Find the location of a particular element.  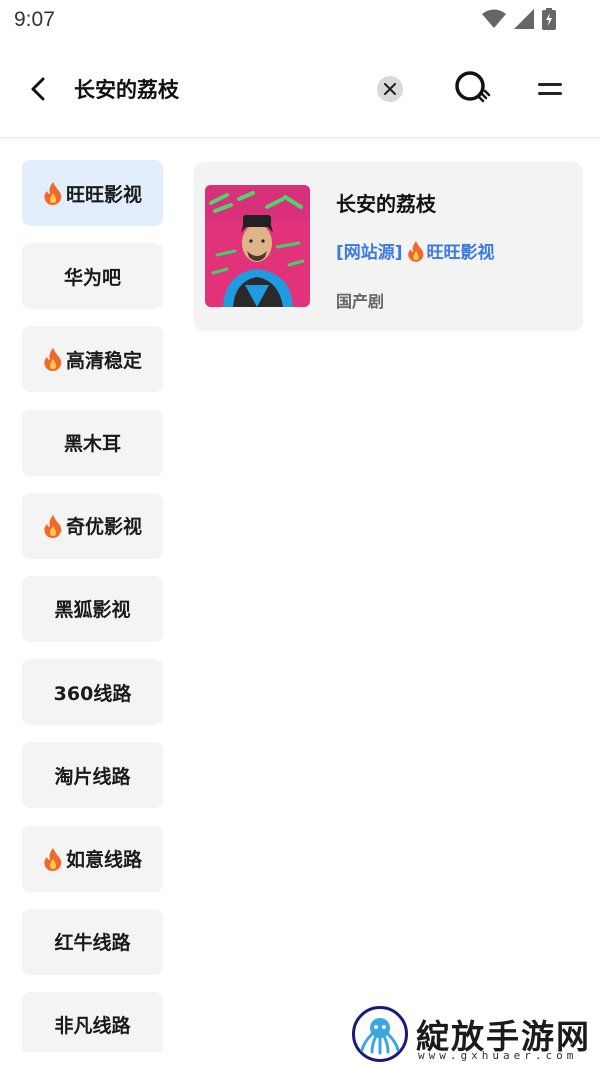

source-item: 360线路 is located at coordinates (92, 692).